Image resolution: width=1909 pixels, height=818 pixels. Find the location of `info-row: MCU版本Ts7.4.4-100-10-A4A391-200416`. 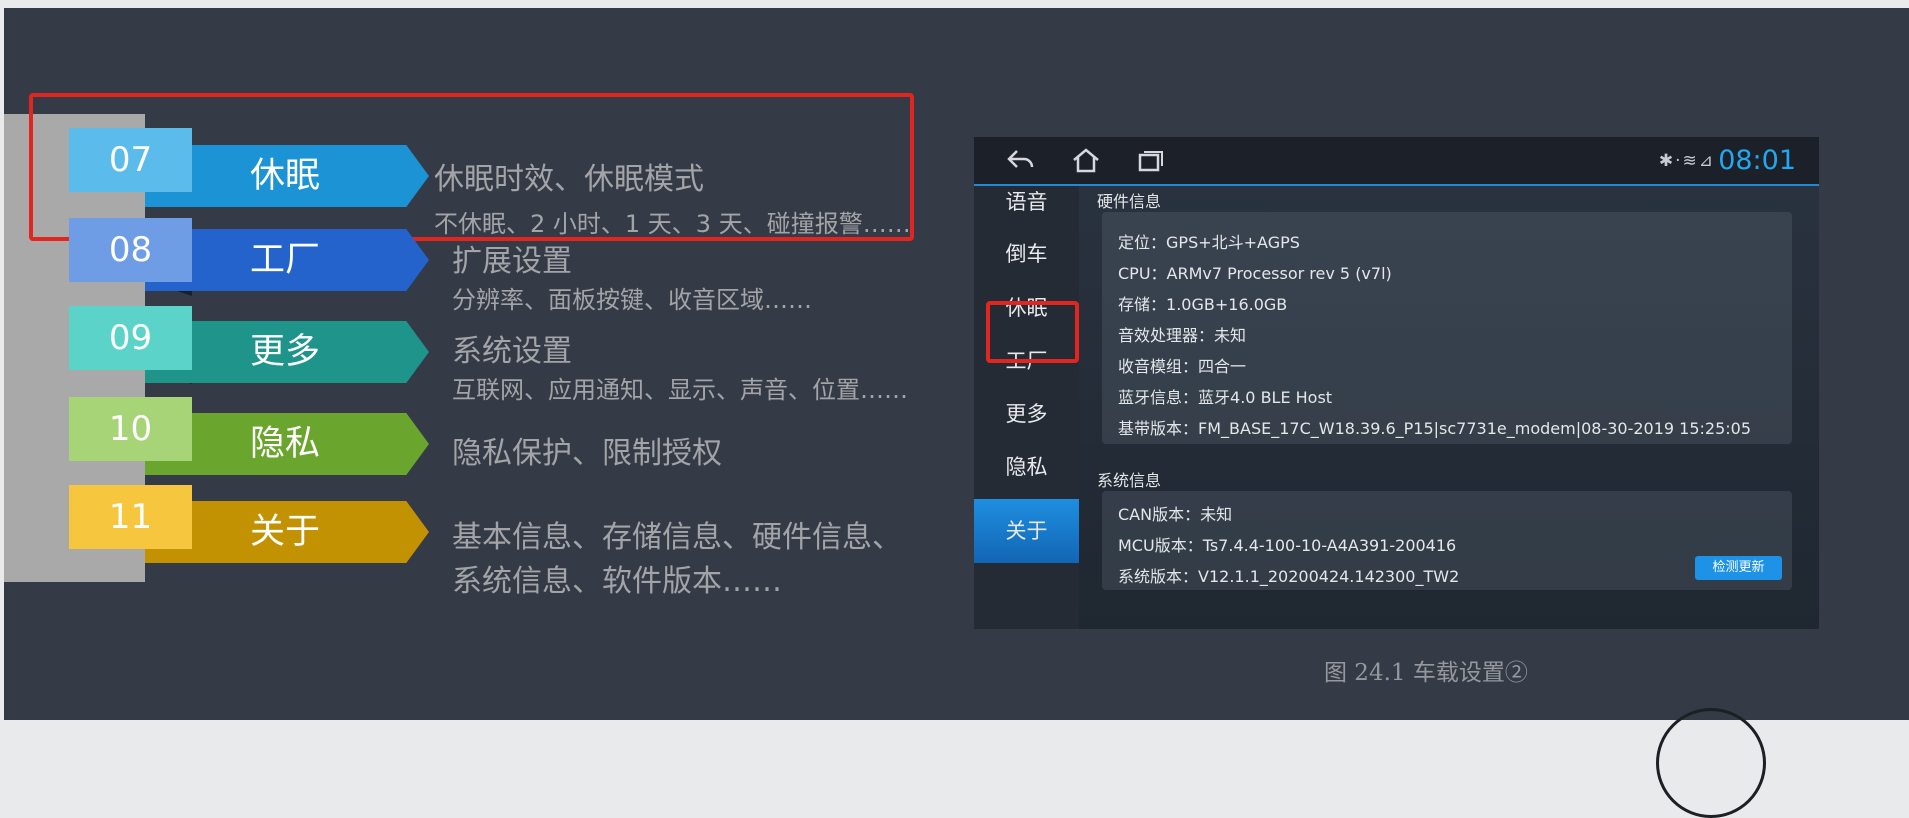

info-row: MCU版本Ts7.4.4-100-10-A4A391-200416 is located at coordinates (1287, 544).